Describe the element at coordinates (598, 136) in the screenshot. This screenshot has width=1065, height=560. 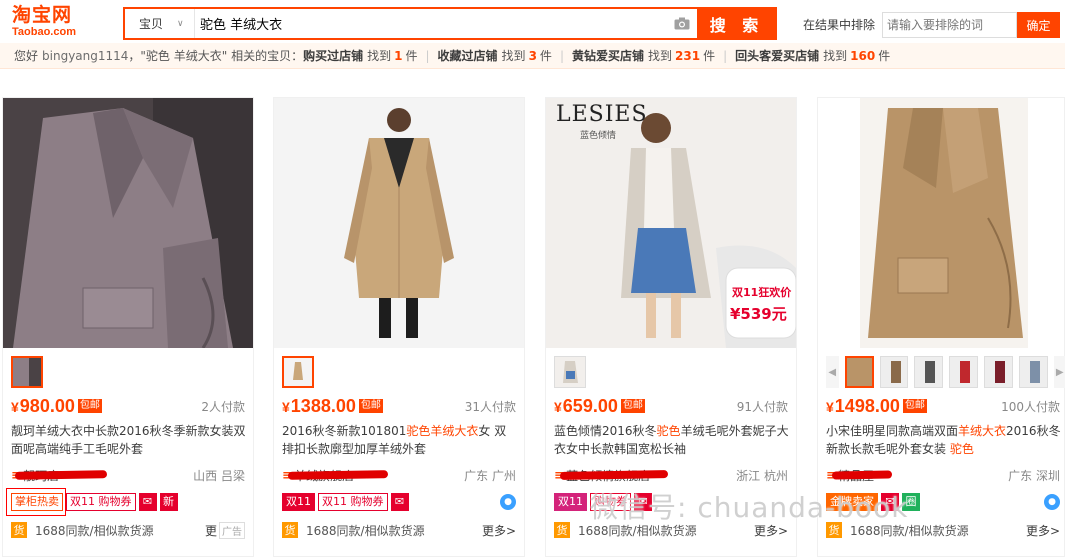
I see `brand-subtitle: 蓝色倾情` at that location.